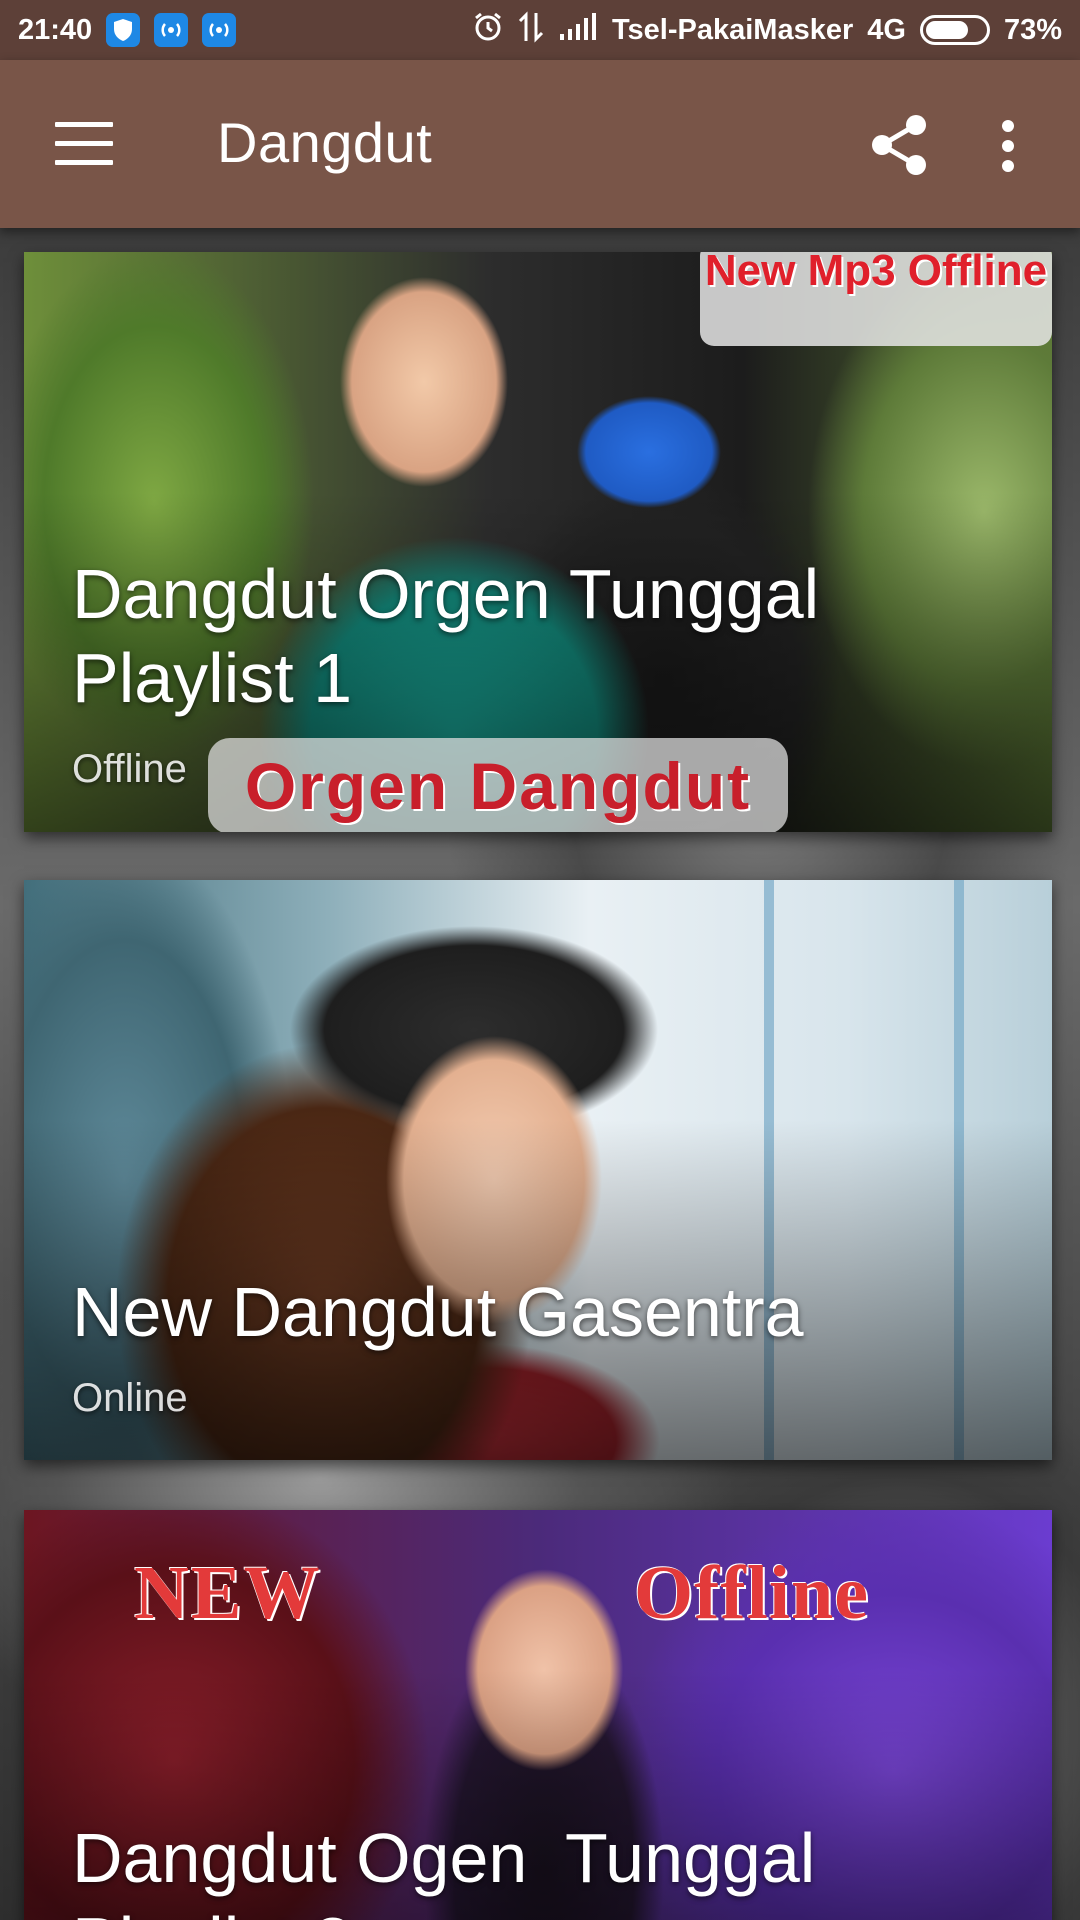  Describe the element at coordinates (446, 636) in the screenshot. I see `card-title: Dangdut Orgen Tunggal Playlist 1` at that location.